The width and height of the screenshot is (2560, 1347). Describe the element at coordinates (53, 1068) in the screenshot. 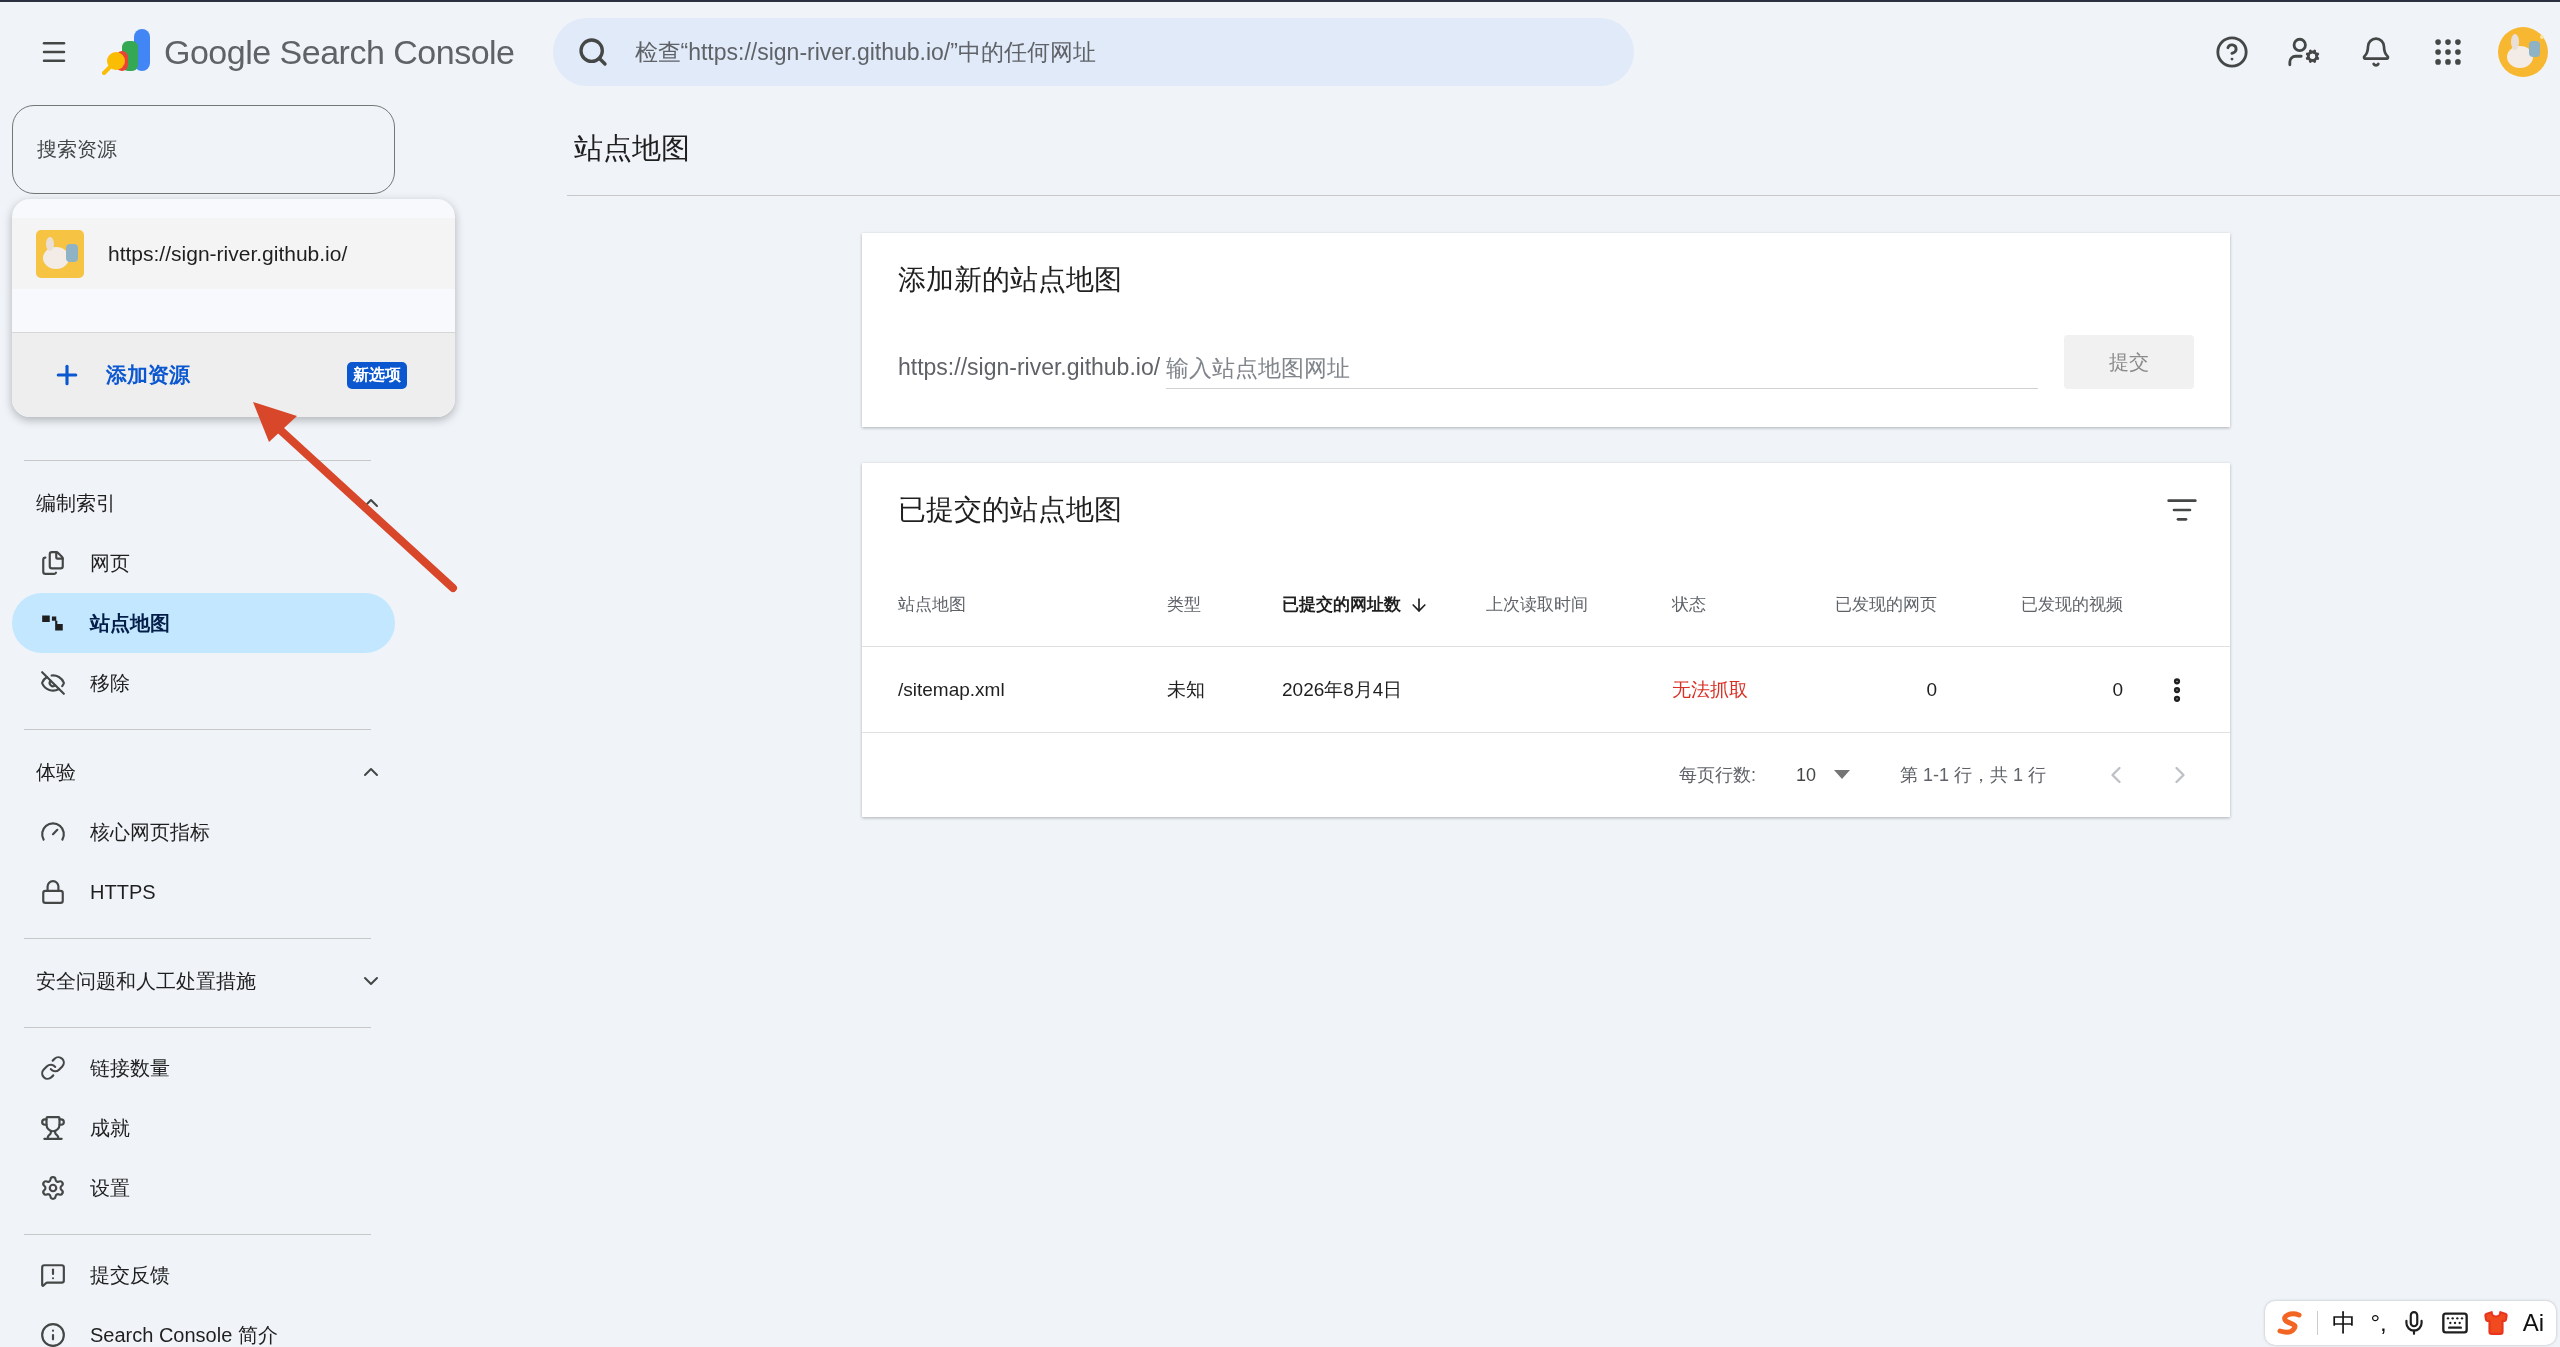

I see `link-icon` at that location.